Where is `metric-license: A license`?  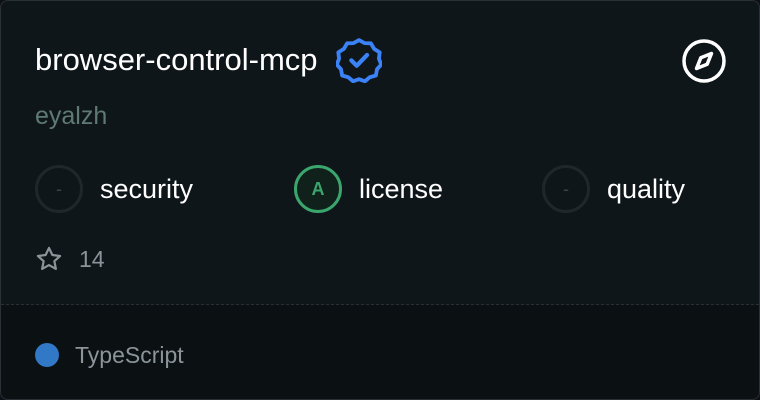
metric-license: A license is located at coordinates (368, 189).